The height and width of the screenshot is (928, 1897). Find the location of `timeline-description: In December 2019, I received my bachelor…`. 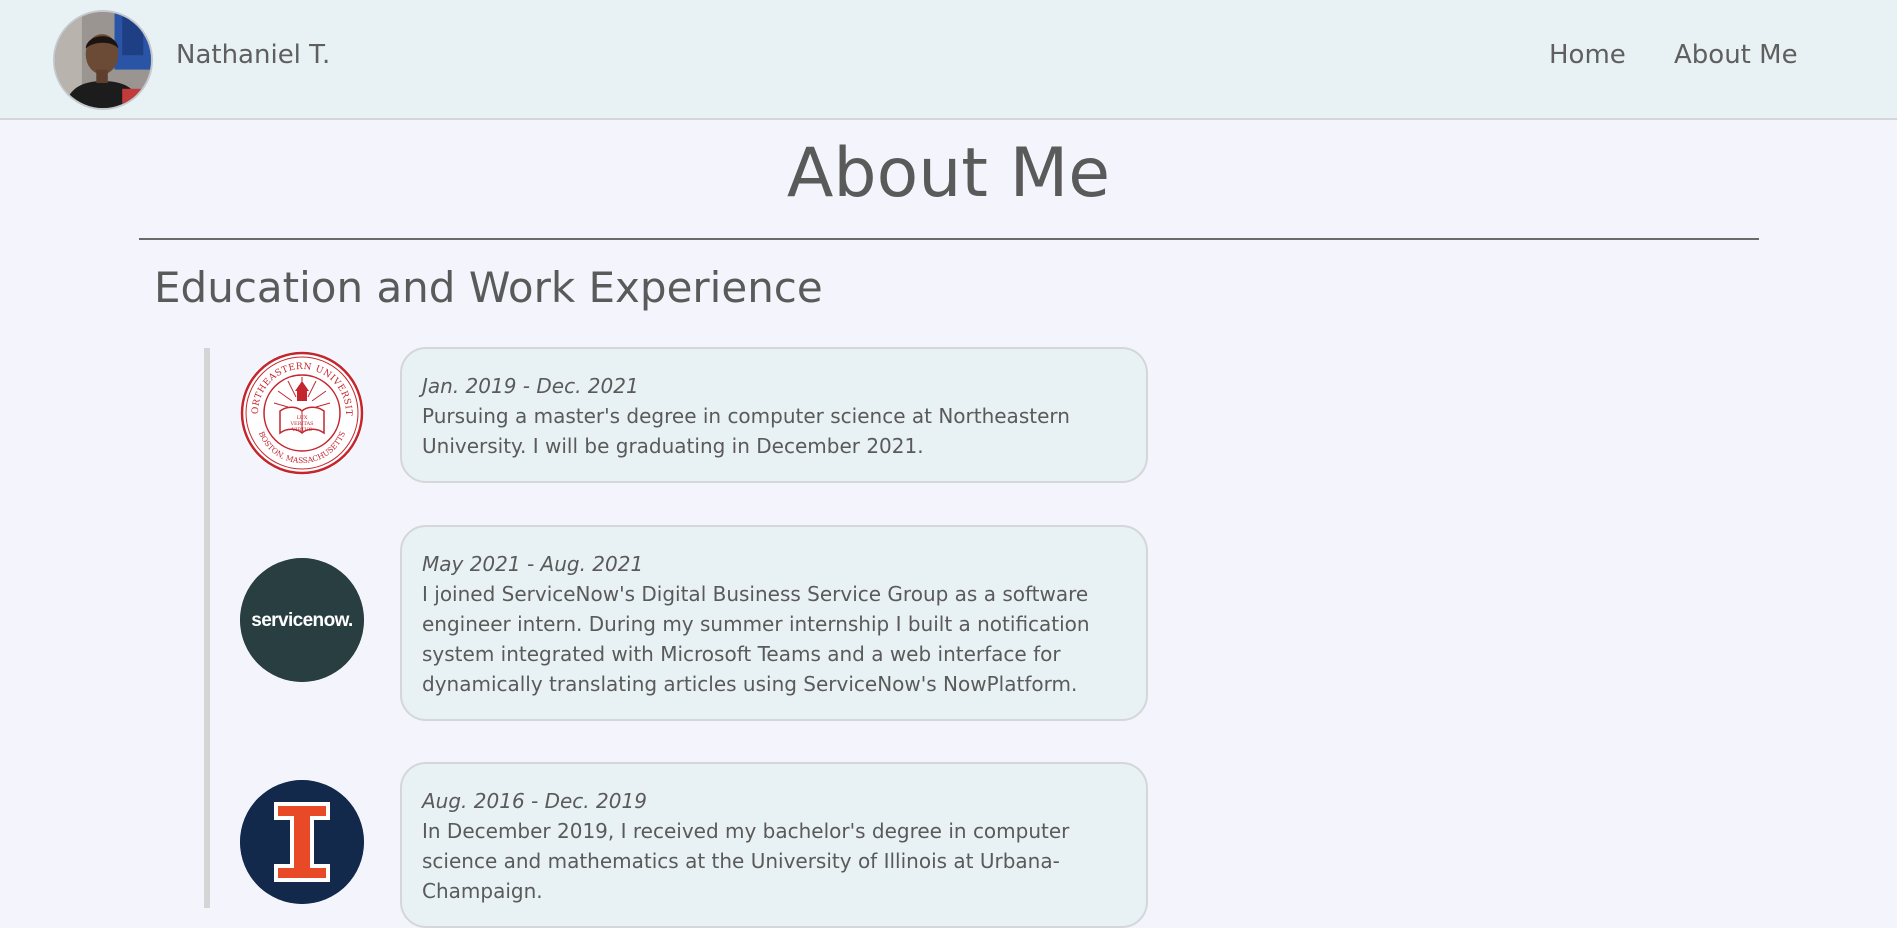

timeline-description: In December 2019, I received my bachelor… is located at coordinates (746, 861).